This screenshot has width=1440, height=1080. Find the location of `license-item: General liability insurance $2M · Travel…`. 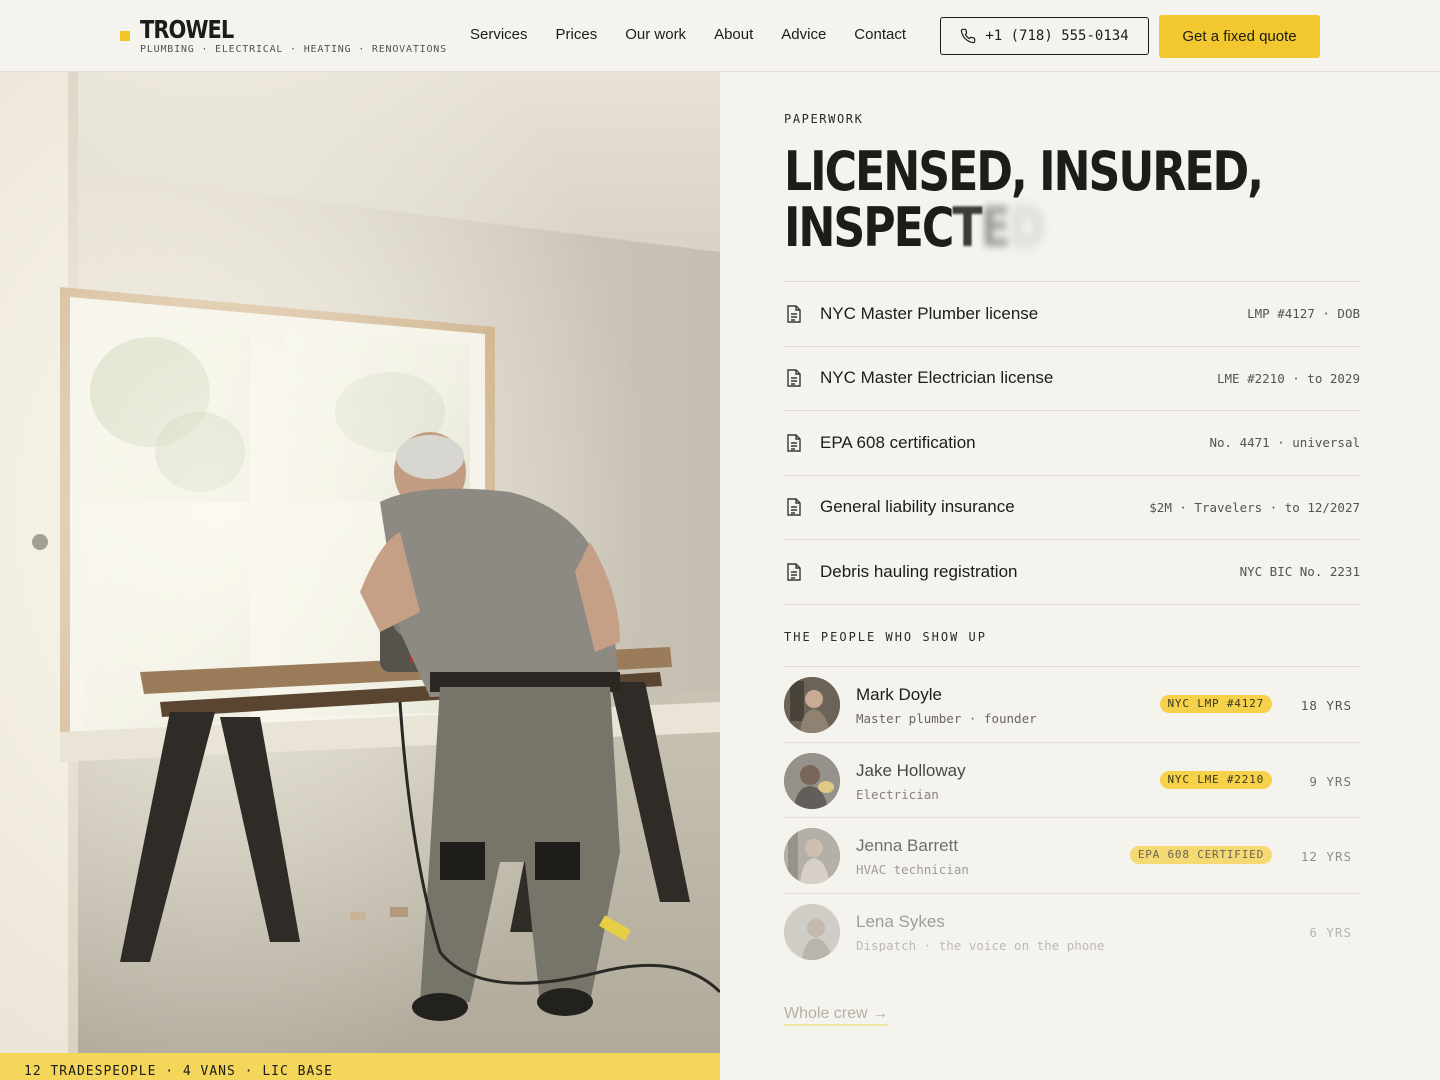

license-item: General liability insurance $2M · Travel… is located at coordinates (1072, 508).